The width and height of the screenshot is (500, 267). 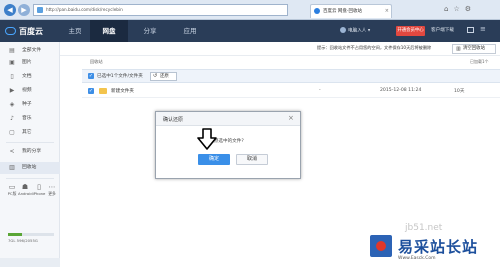 What do you see at coordinates (12, 62) in the screenshot?
I see `image-icon: ▣` at bounding box center [12, 62].